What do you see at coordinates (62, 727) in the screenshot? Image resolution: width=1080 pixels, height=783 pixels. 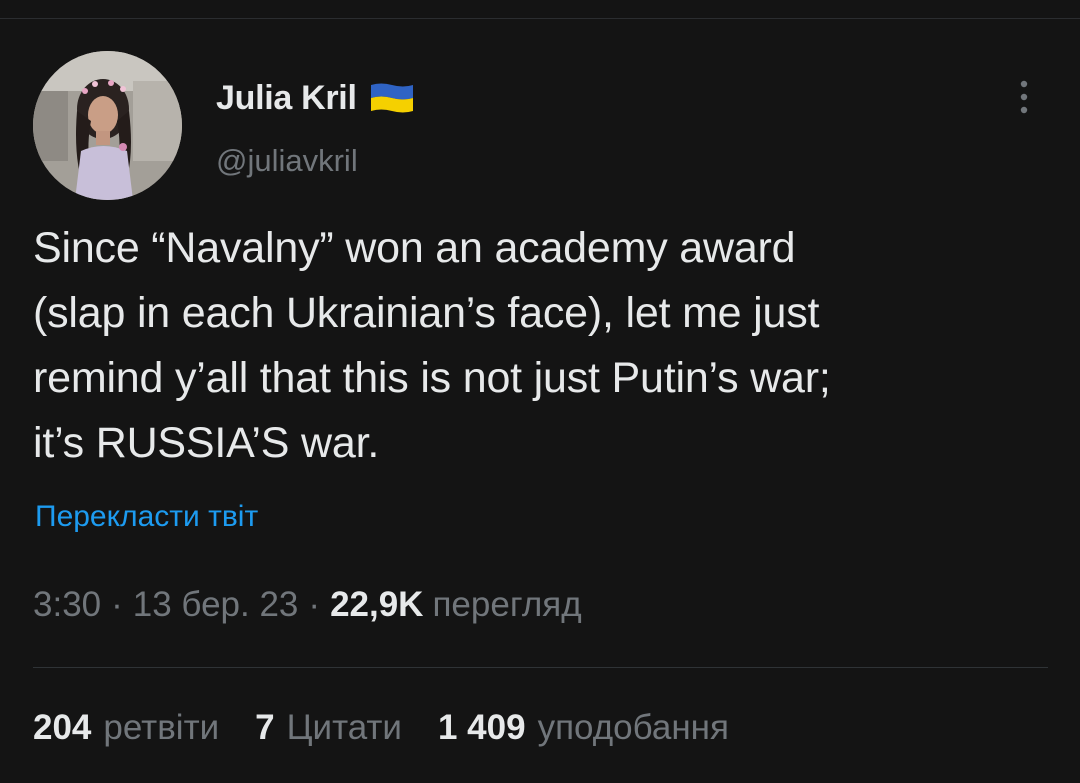 I see `retweets-count: 204` at bounding box center [62, 727].